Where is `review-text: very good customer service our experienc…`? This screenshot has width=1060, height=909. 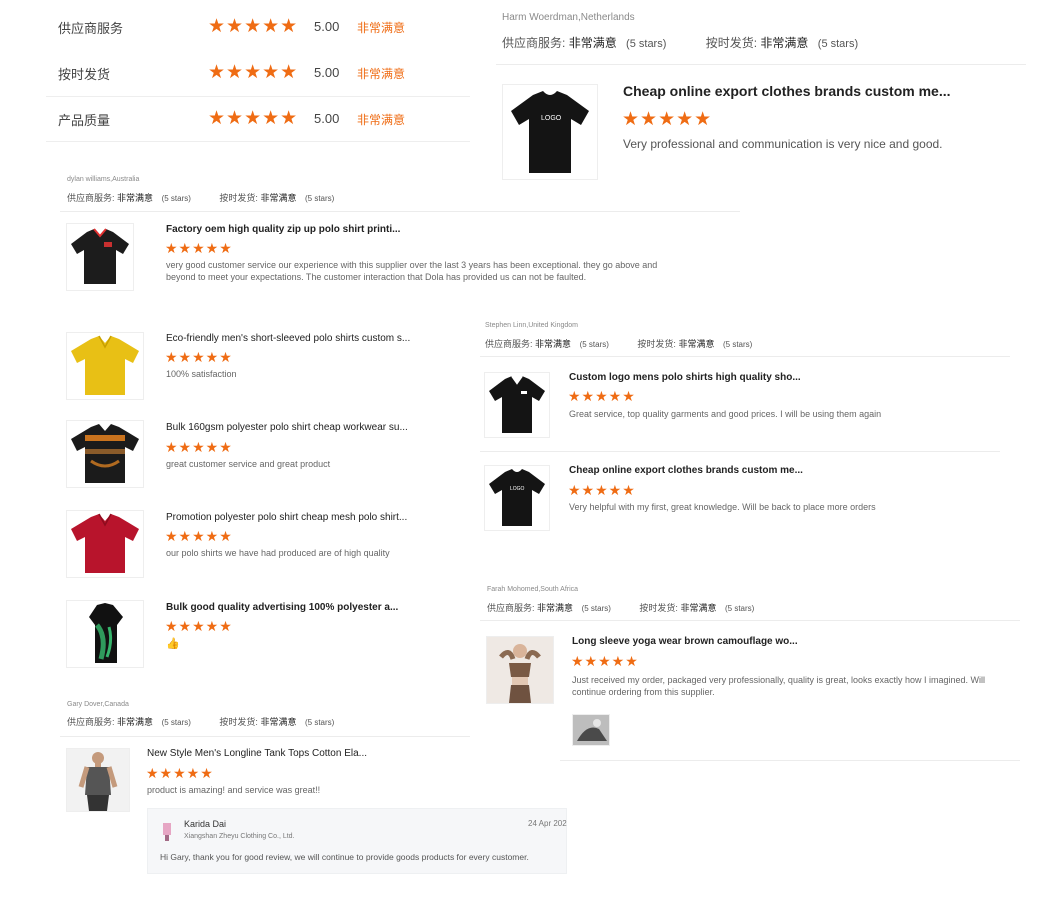 review-text: very good customer service our experienc… is located at coordinates (412, 271).